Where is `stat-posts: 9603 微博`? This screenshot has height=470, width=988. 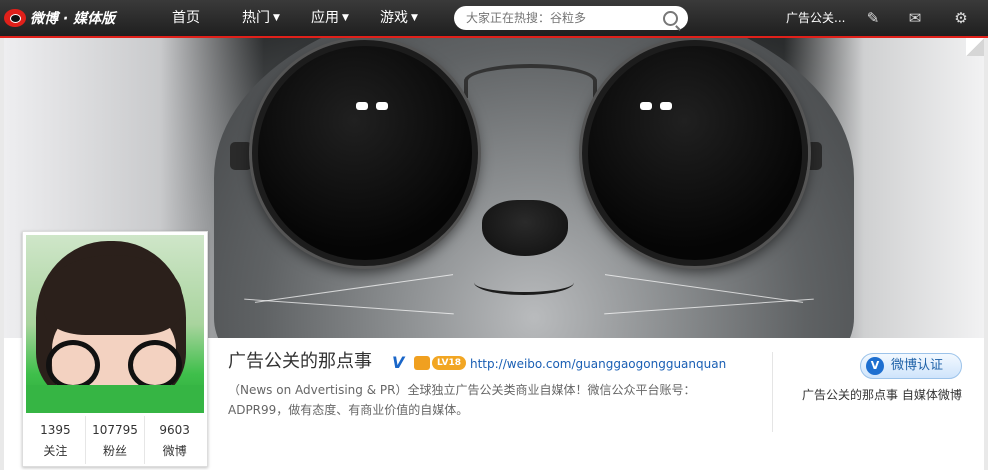
stat-posts: 9603 微博 is located at coordinates (174, 440).